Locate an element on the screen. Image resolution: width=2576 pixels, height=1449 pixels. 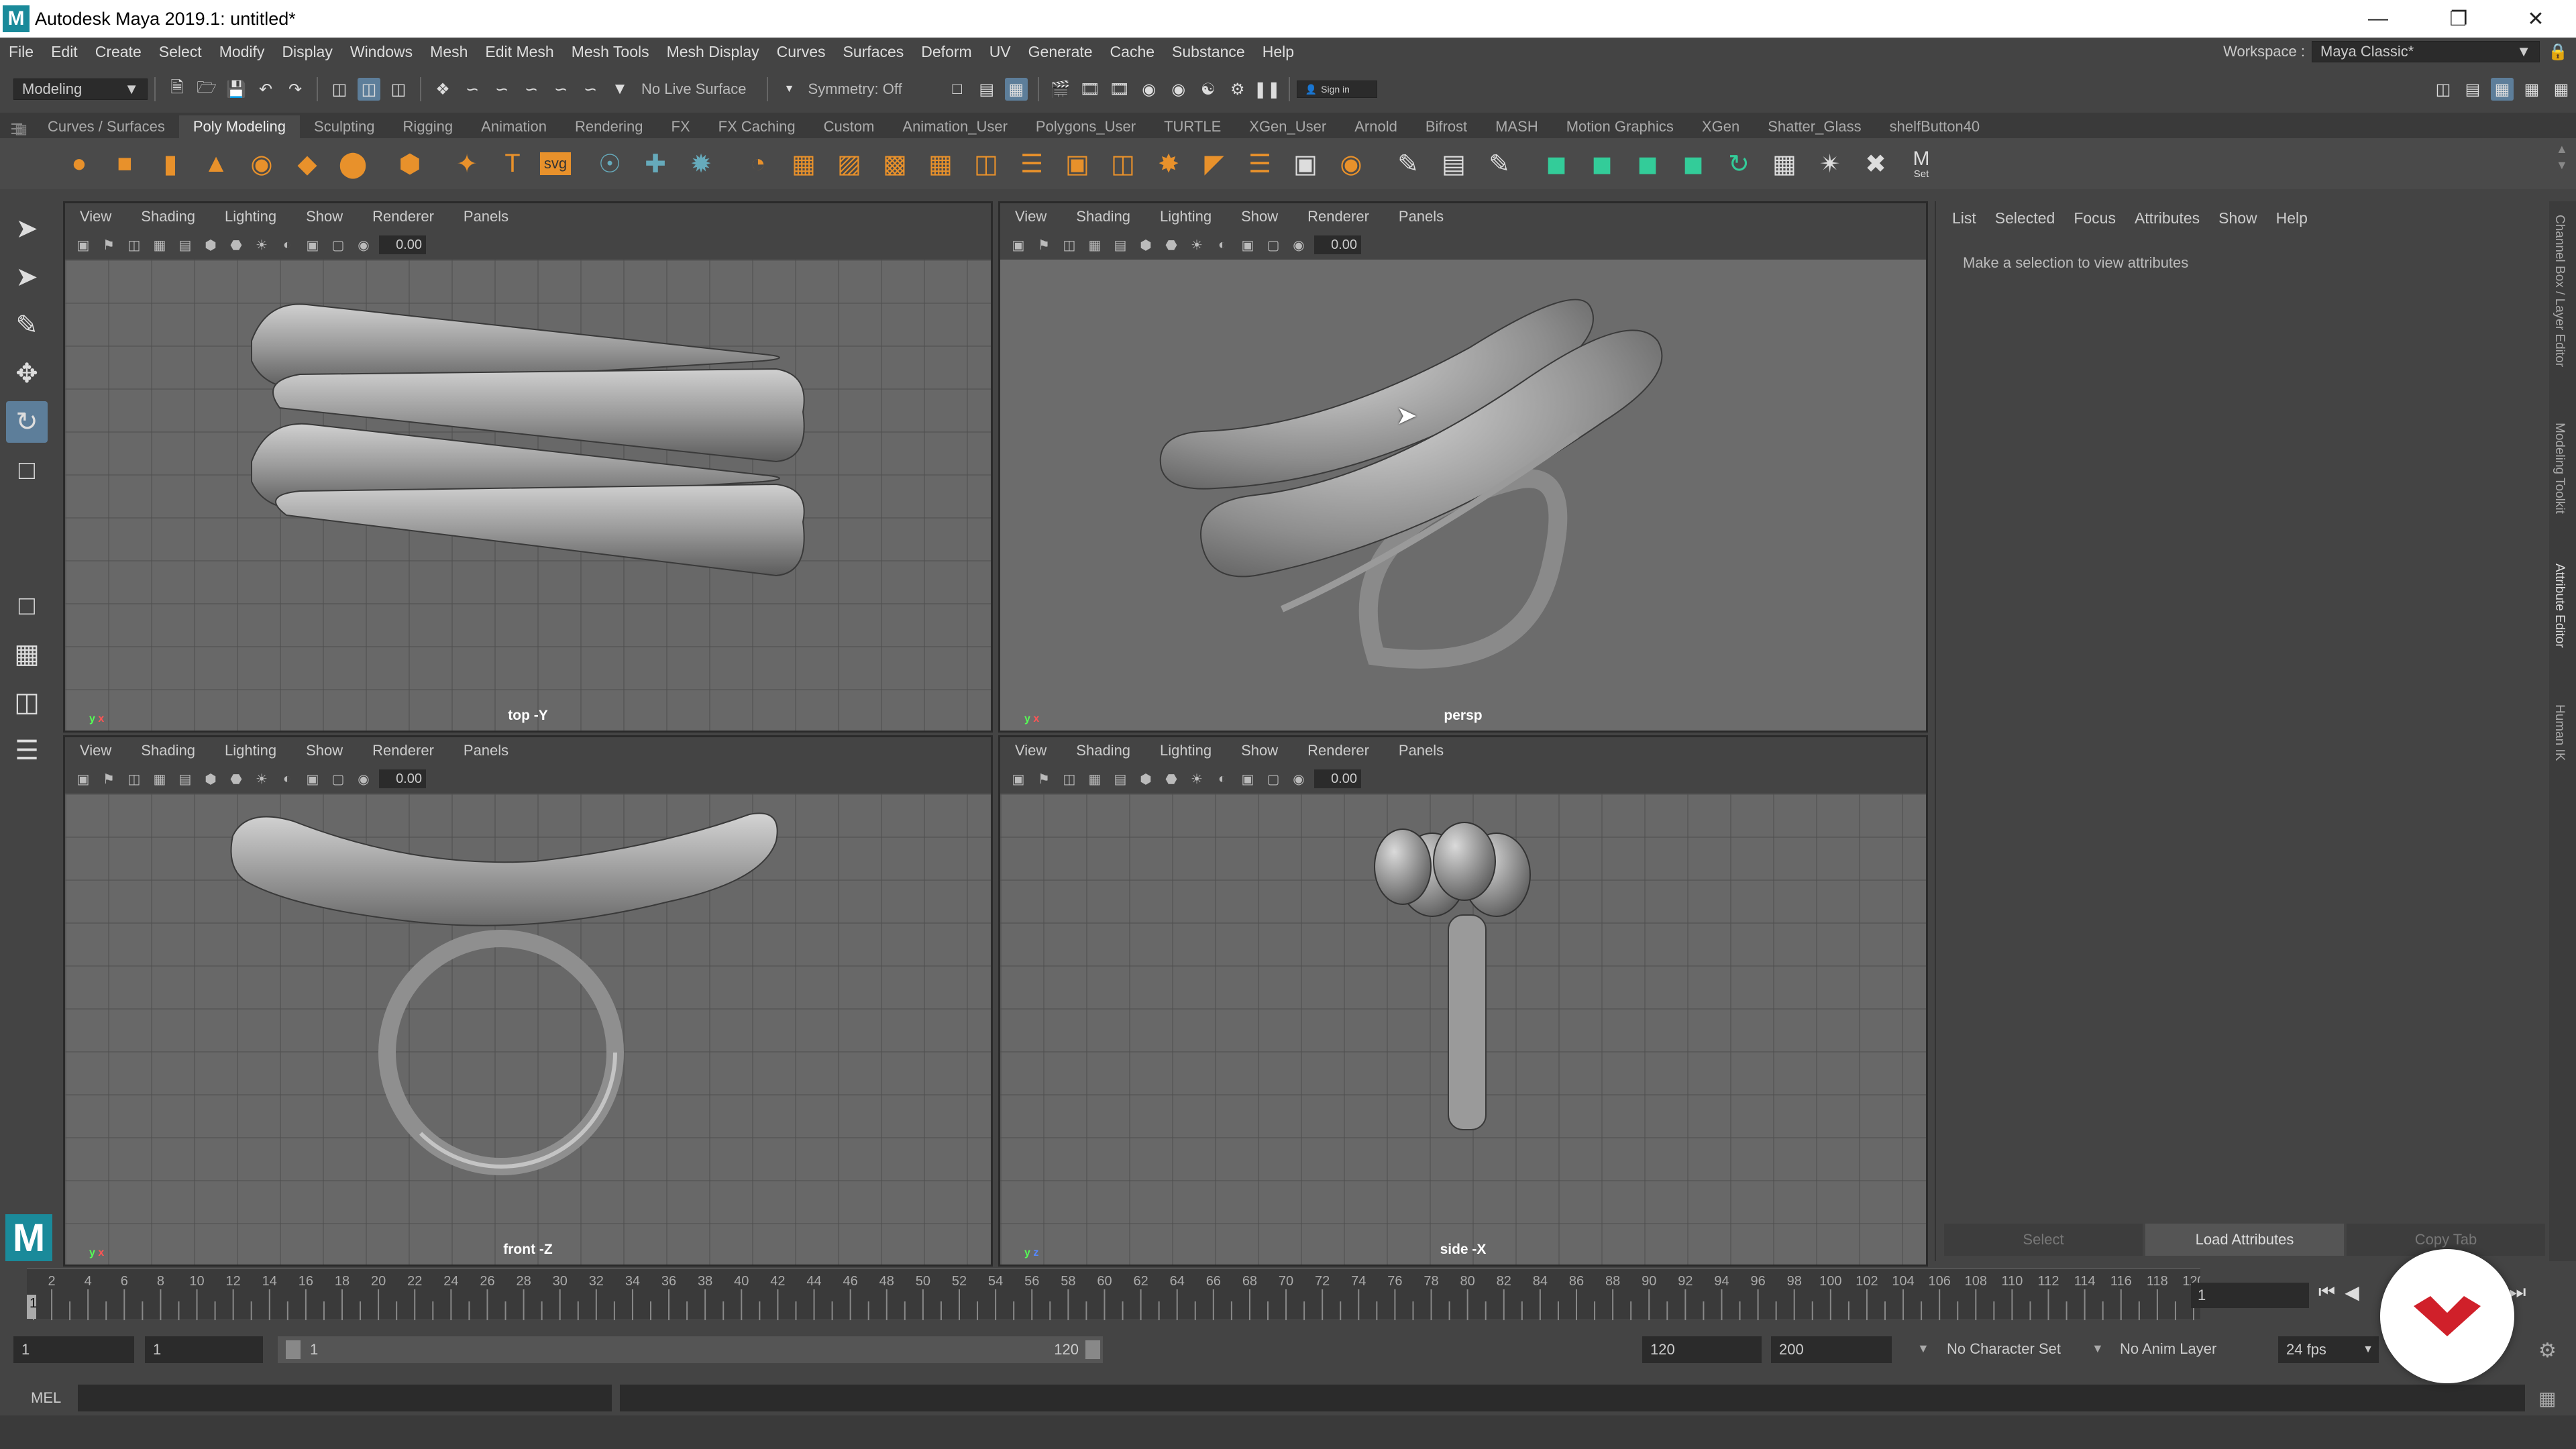
ae-menu-help: Help is located at coordinates (2292, 218).